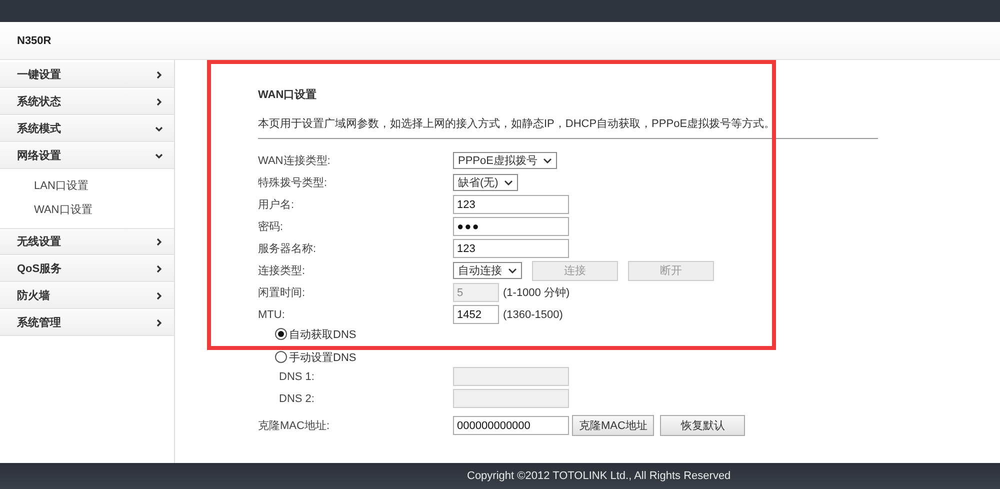 Image resolution: width=1000 pixels, height=489 pixels. What do you see at coordinates (703, 425) in the screenshot?
I see `action-button: 恢复默认` at bounding box center [703, 425].